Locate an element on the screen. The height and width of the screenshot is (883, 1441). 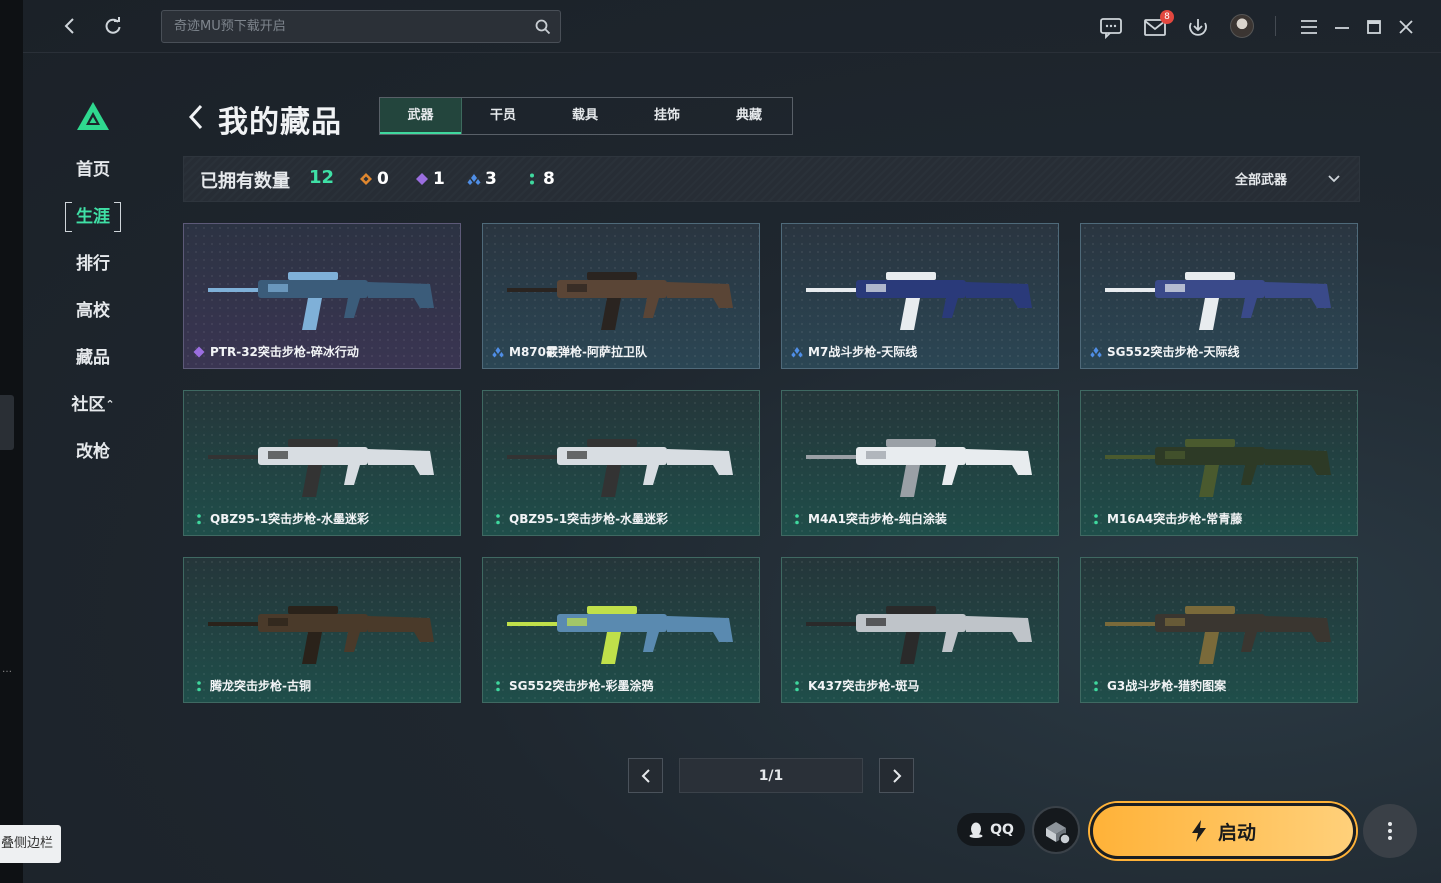
weapon-card: 腾龙突击步枪-古铜 is located at coordinates (322, 630).